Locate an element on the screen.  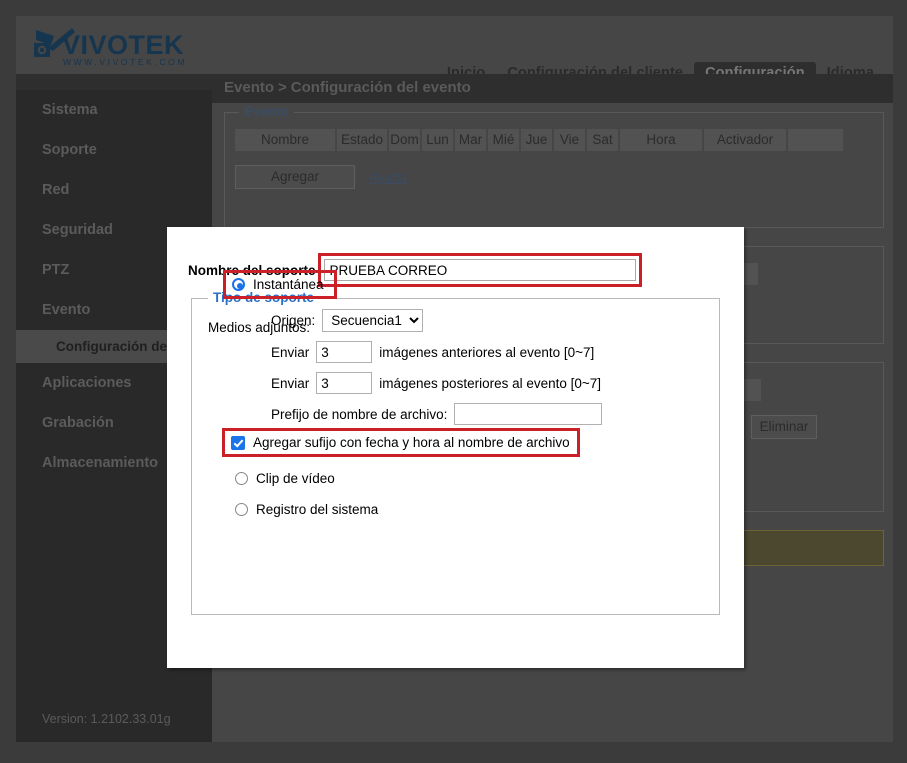
snapshot-option-highlight: Instantánea is located at coordinates (280, 284).